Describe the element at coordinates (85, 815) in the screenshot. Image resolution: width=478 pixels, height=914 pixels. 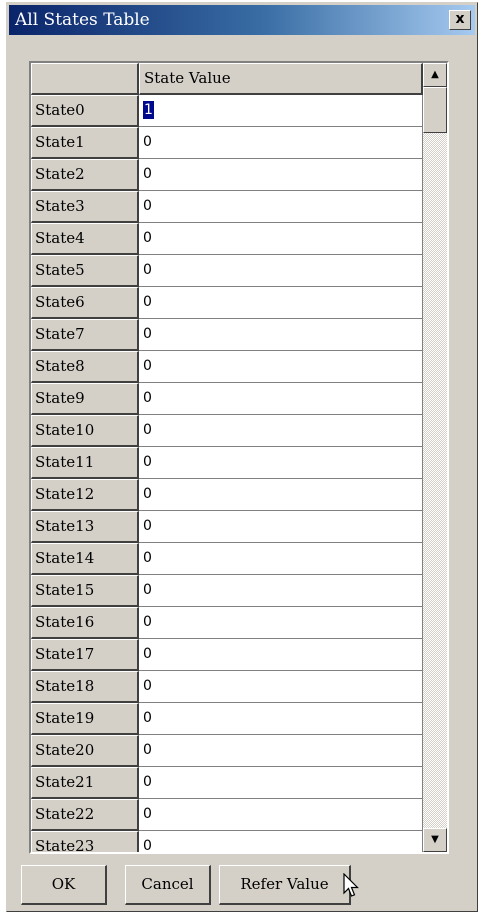
I see `row-header: State22` at that location.